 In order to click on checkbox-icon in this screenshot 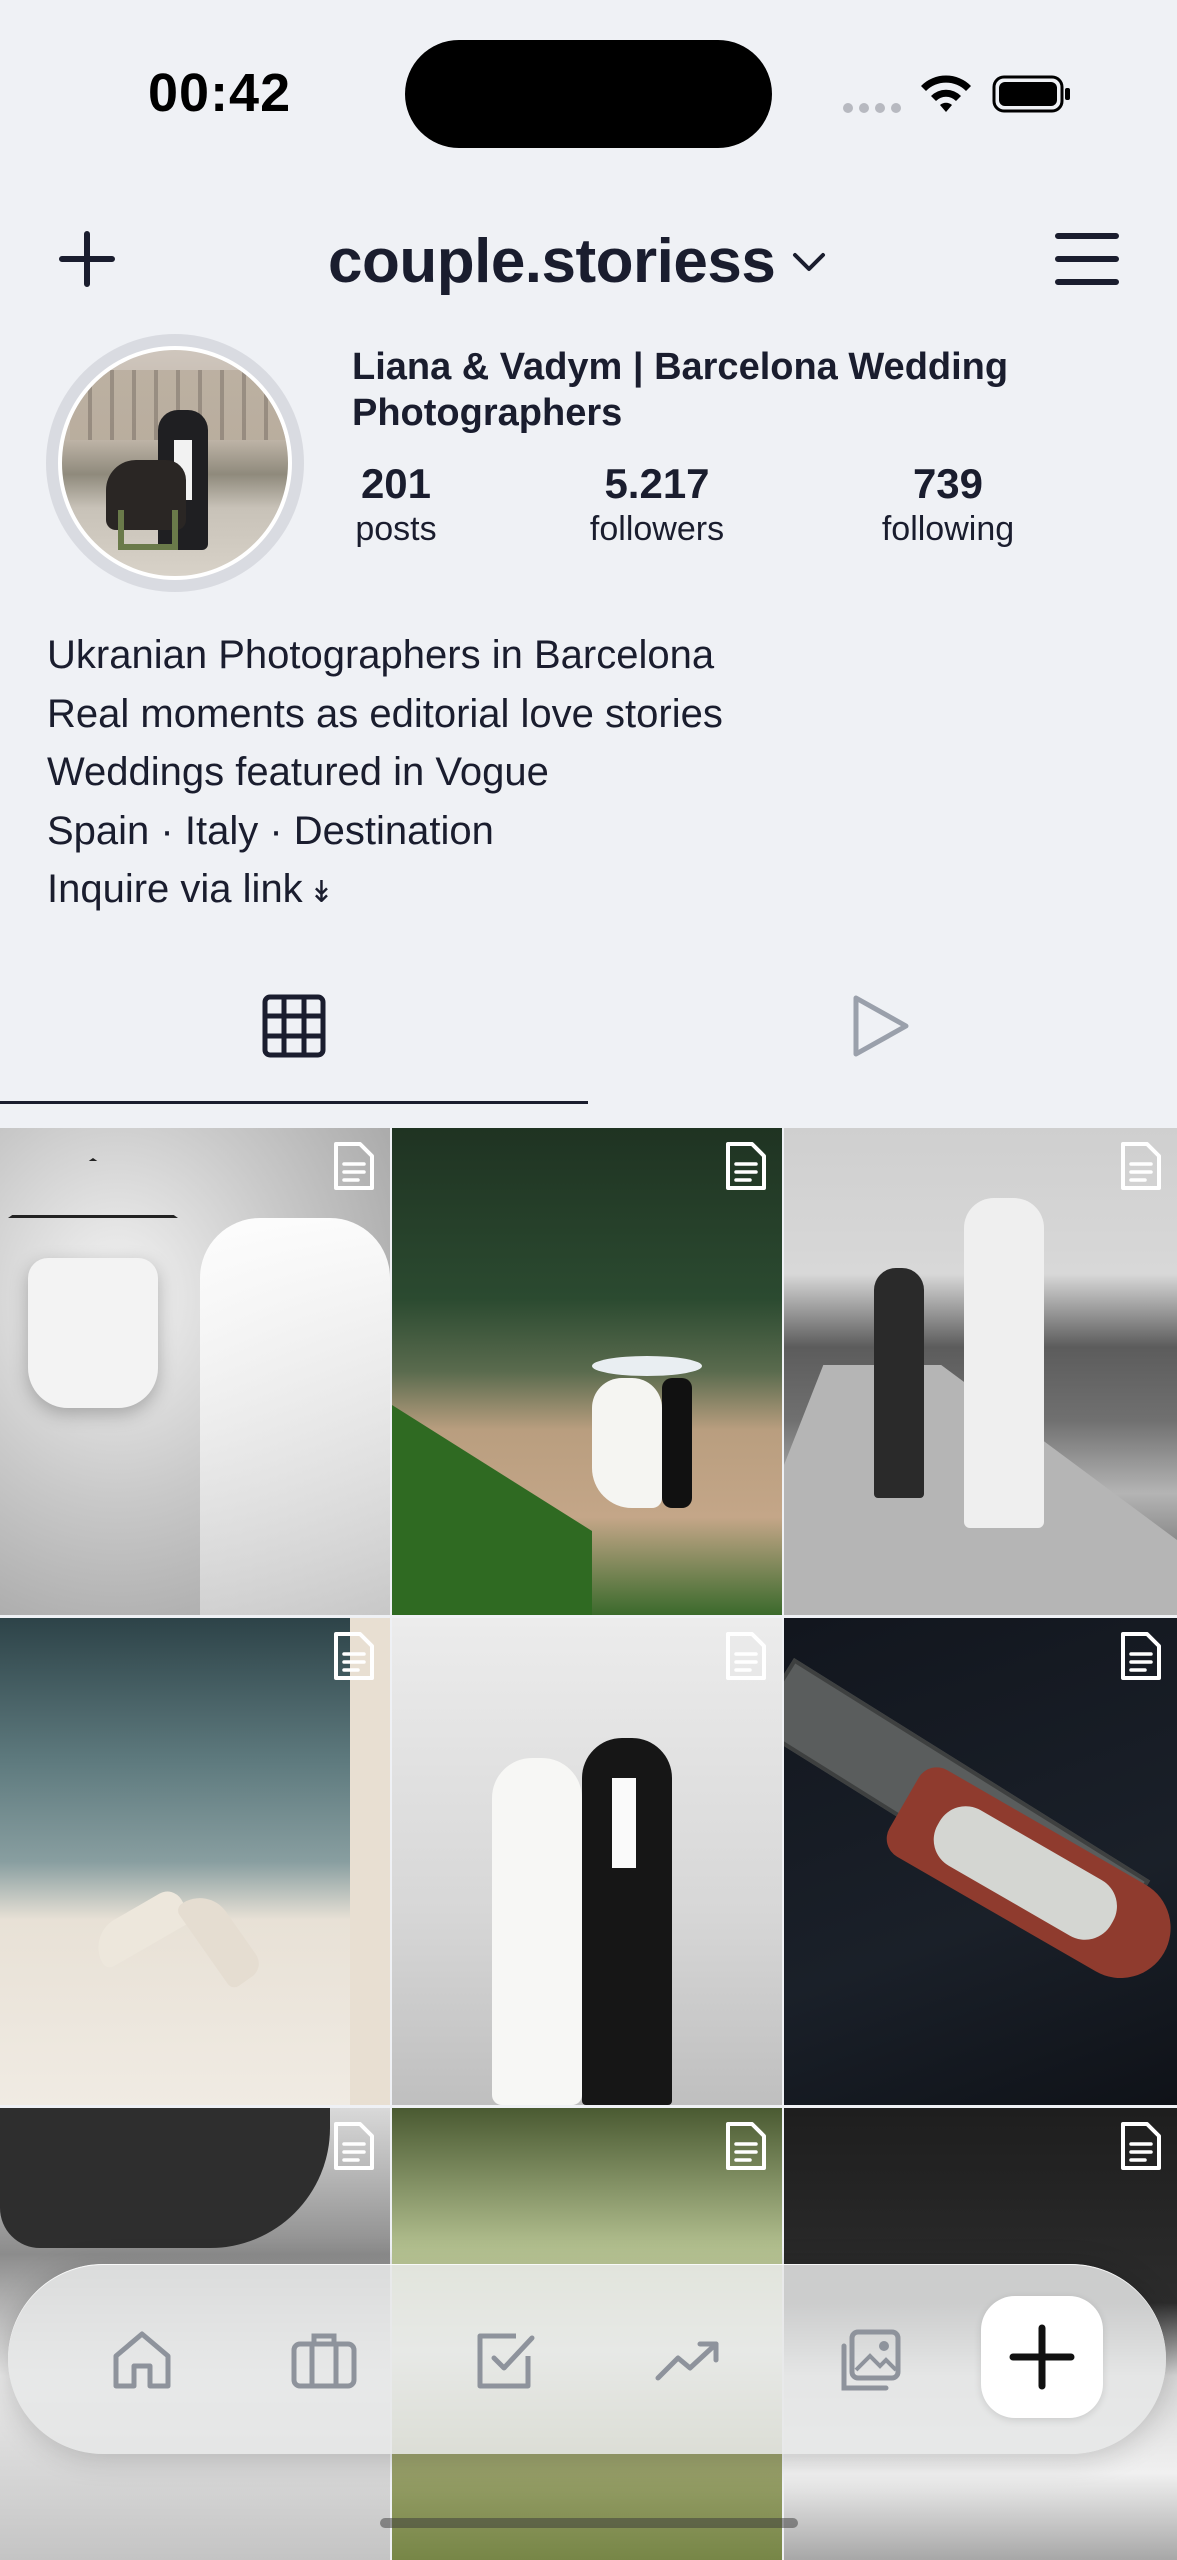, I will do `click(506, 2360)`.